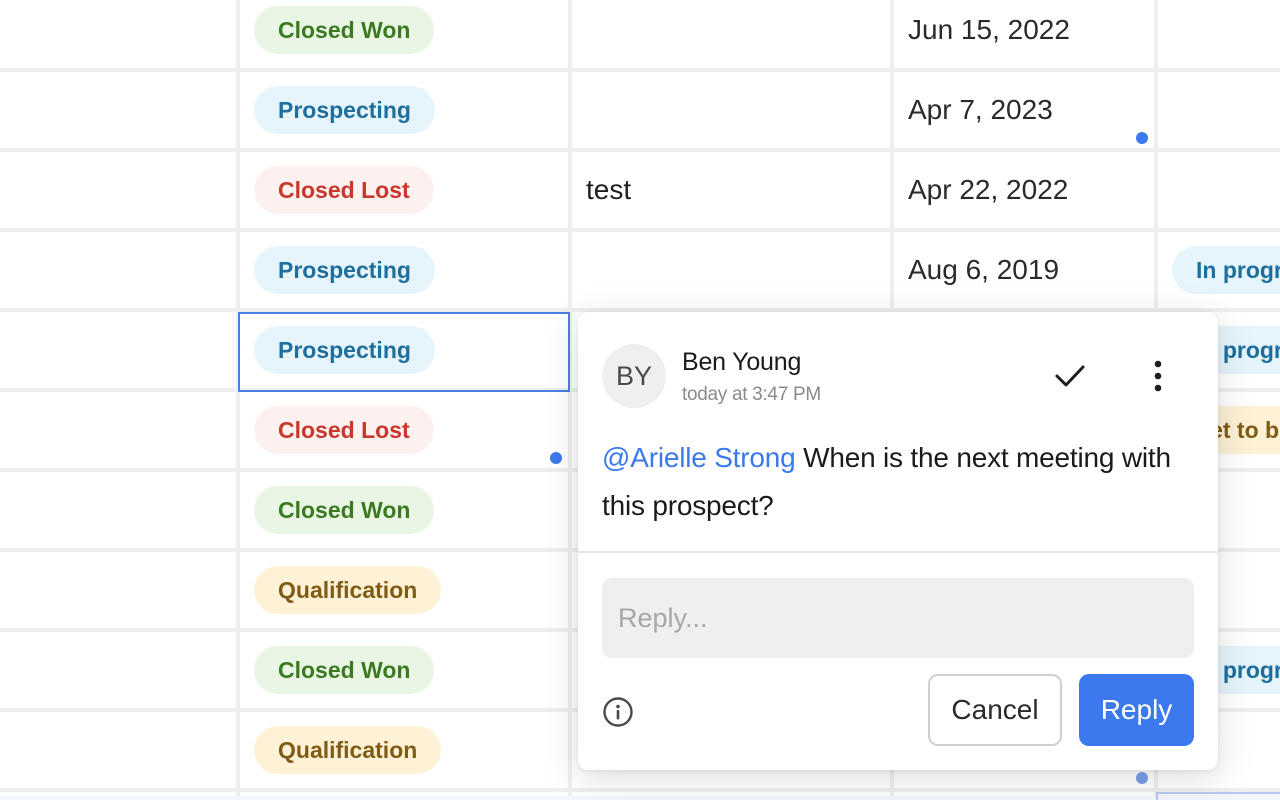 The height and width of the screenshot is (800, 1280). I want to click on table-row: Prospecting Apr 7, 2023, so click(640, 112).